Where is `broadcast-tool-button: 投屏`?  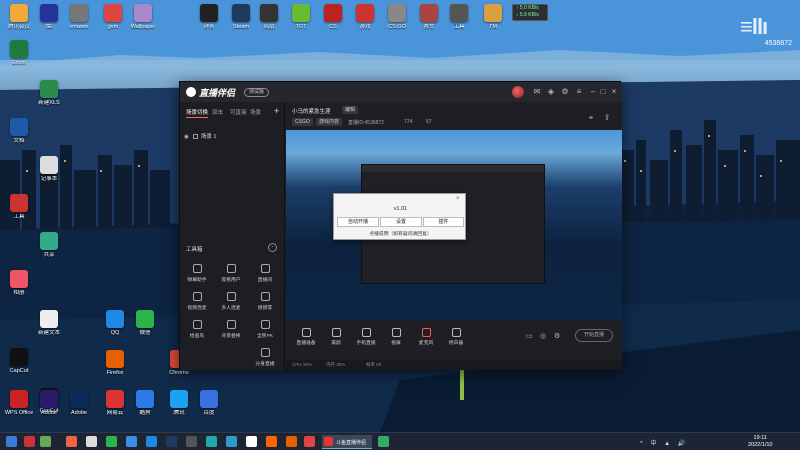 broadcast-tool-button: 投屏 is located at coordinates (396, 337).